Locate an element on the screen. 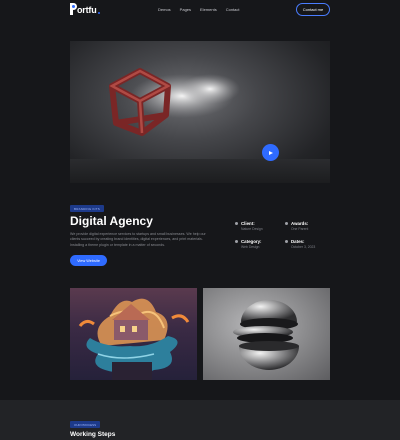 This screenshot has width=400, height=440. menu-item-contact: Contact is located at coordinates (233, 9).